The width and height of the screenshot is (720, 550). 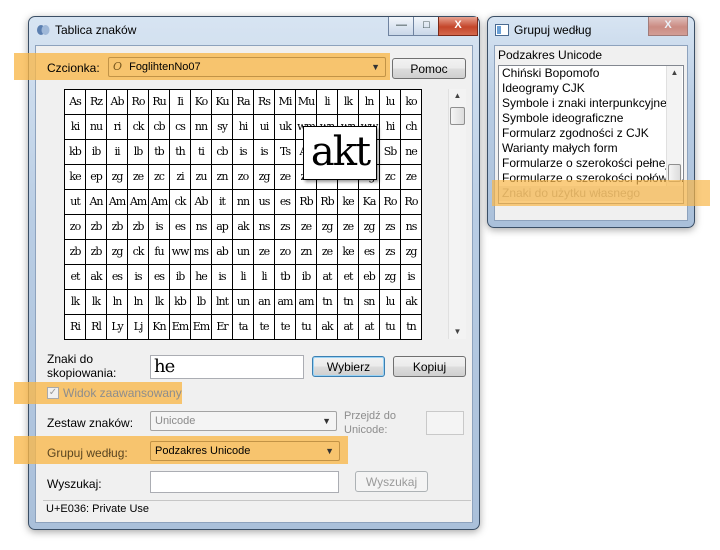 I want to click on char-cell: an, so click(x=264, y=302).